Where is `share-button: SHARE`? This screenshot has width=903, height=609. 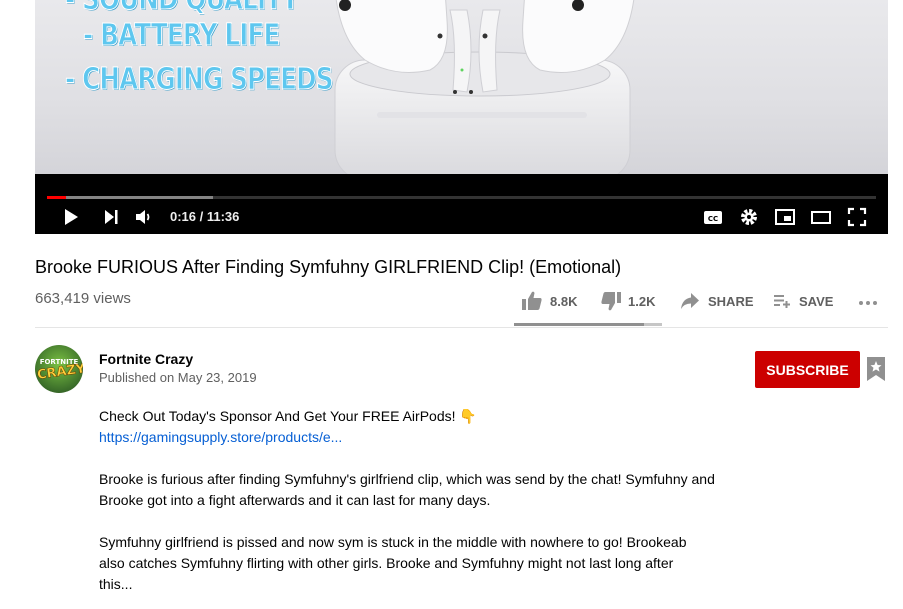
share-button: SHARE is located at coordinates (717, 301).